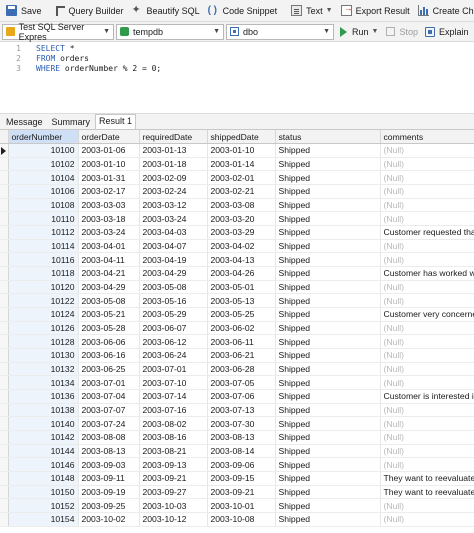  Describe the element at coordinates (173, 519) in the screenshot. I see `table-cell: 2003-10-12` at that location.